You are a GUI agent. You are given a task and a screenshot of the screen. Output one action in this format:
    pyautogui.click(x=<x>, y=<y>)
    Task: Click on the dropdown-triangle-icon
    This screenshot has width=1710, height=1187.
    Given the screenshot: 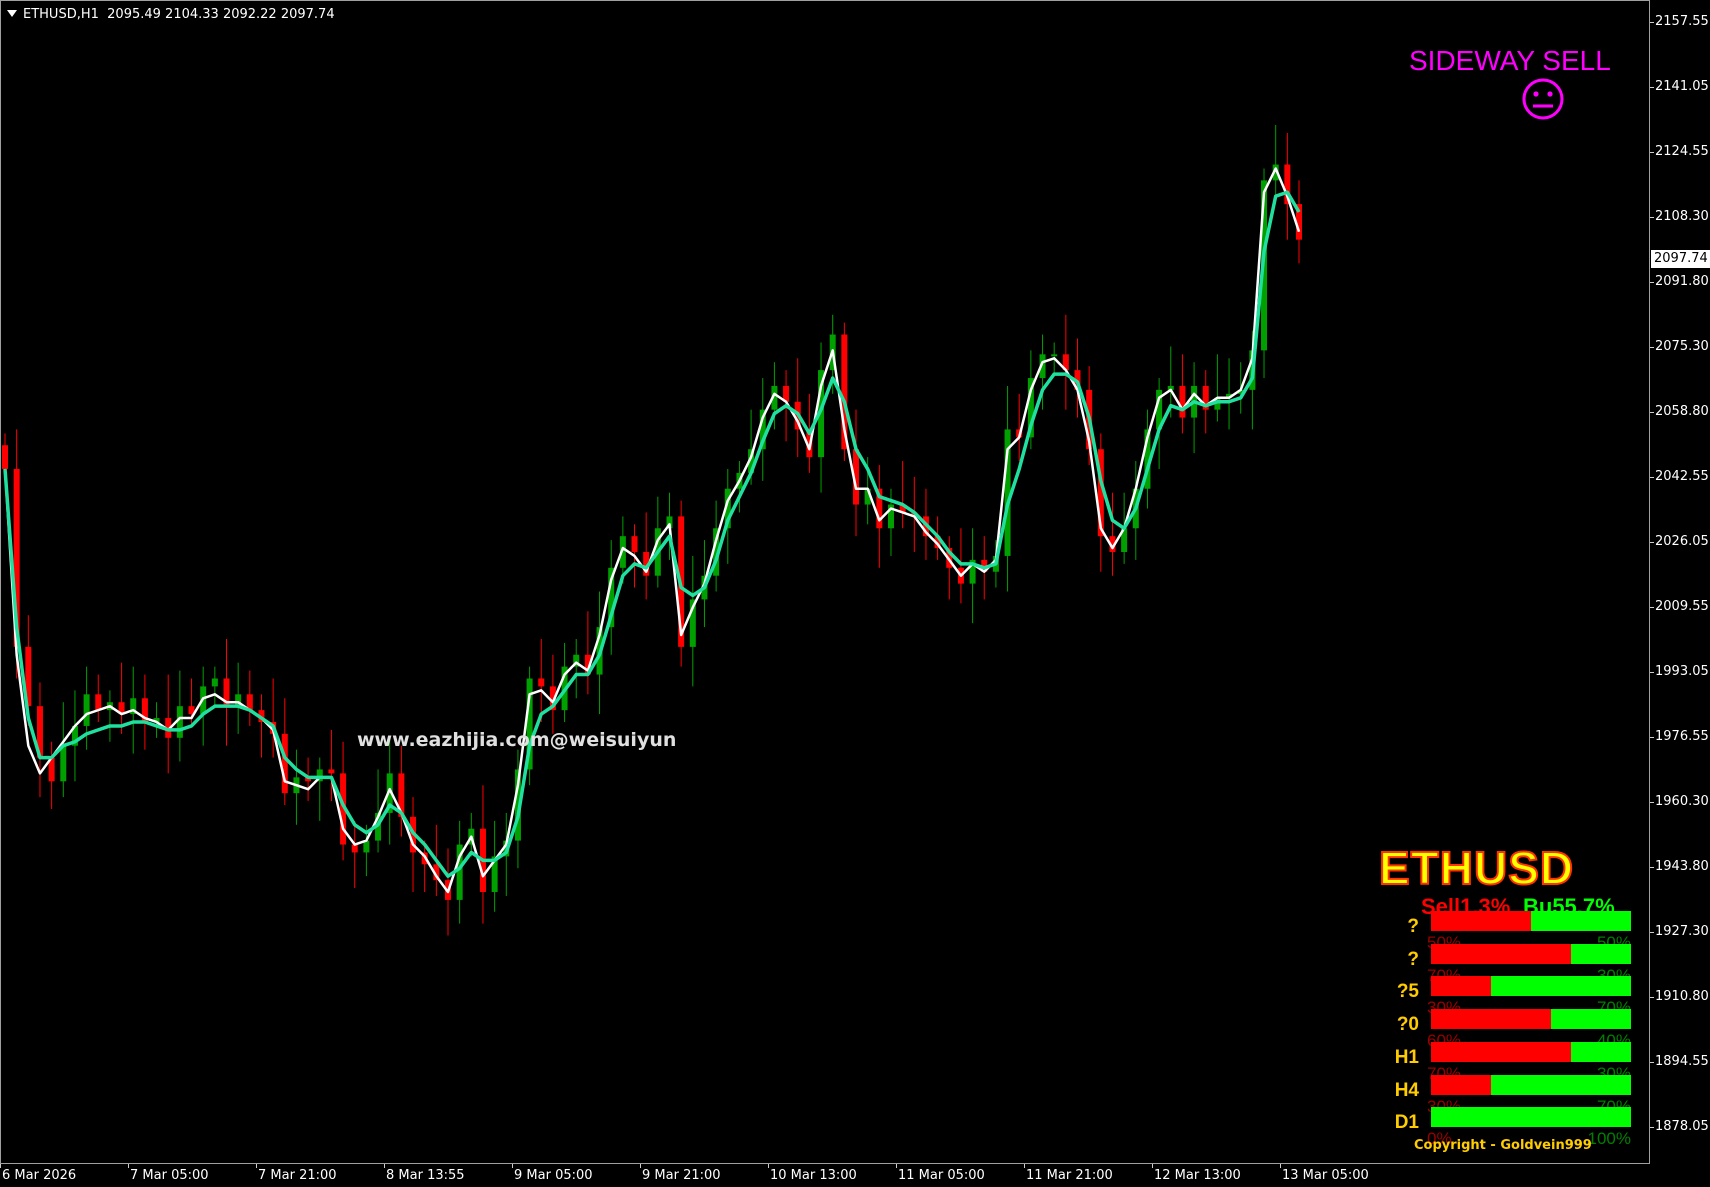 What is the action you would take?
    pyautogui.click(x=12, y=13)
    